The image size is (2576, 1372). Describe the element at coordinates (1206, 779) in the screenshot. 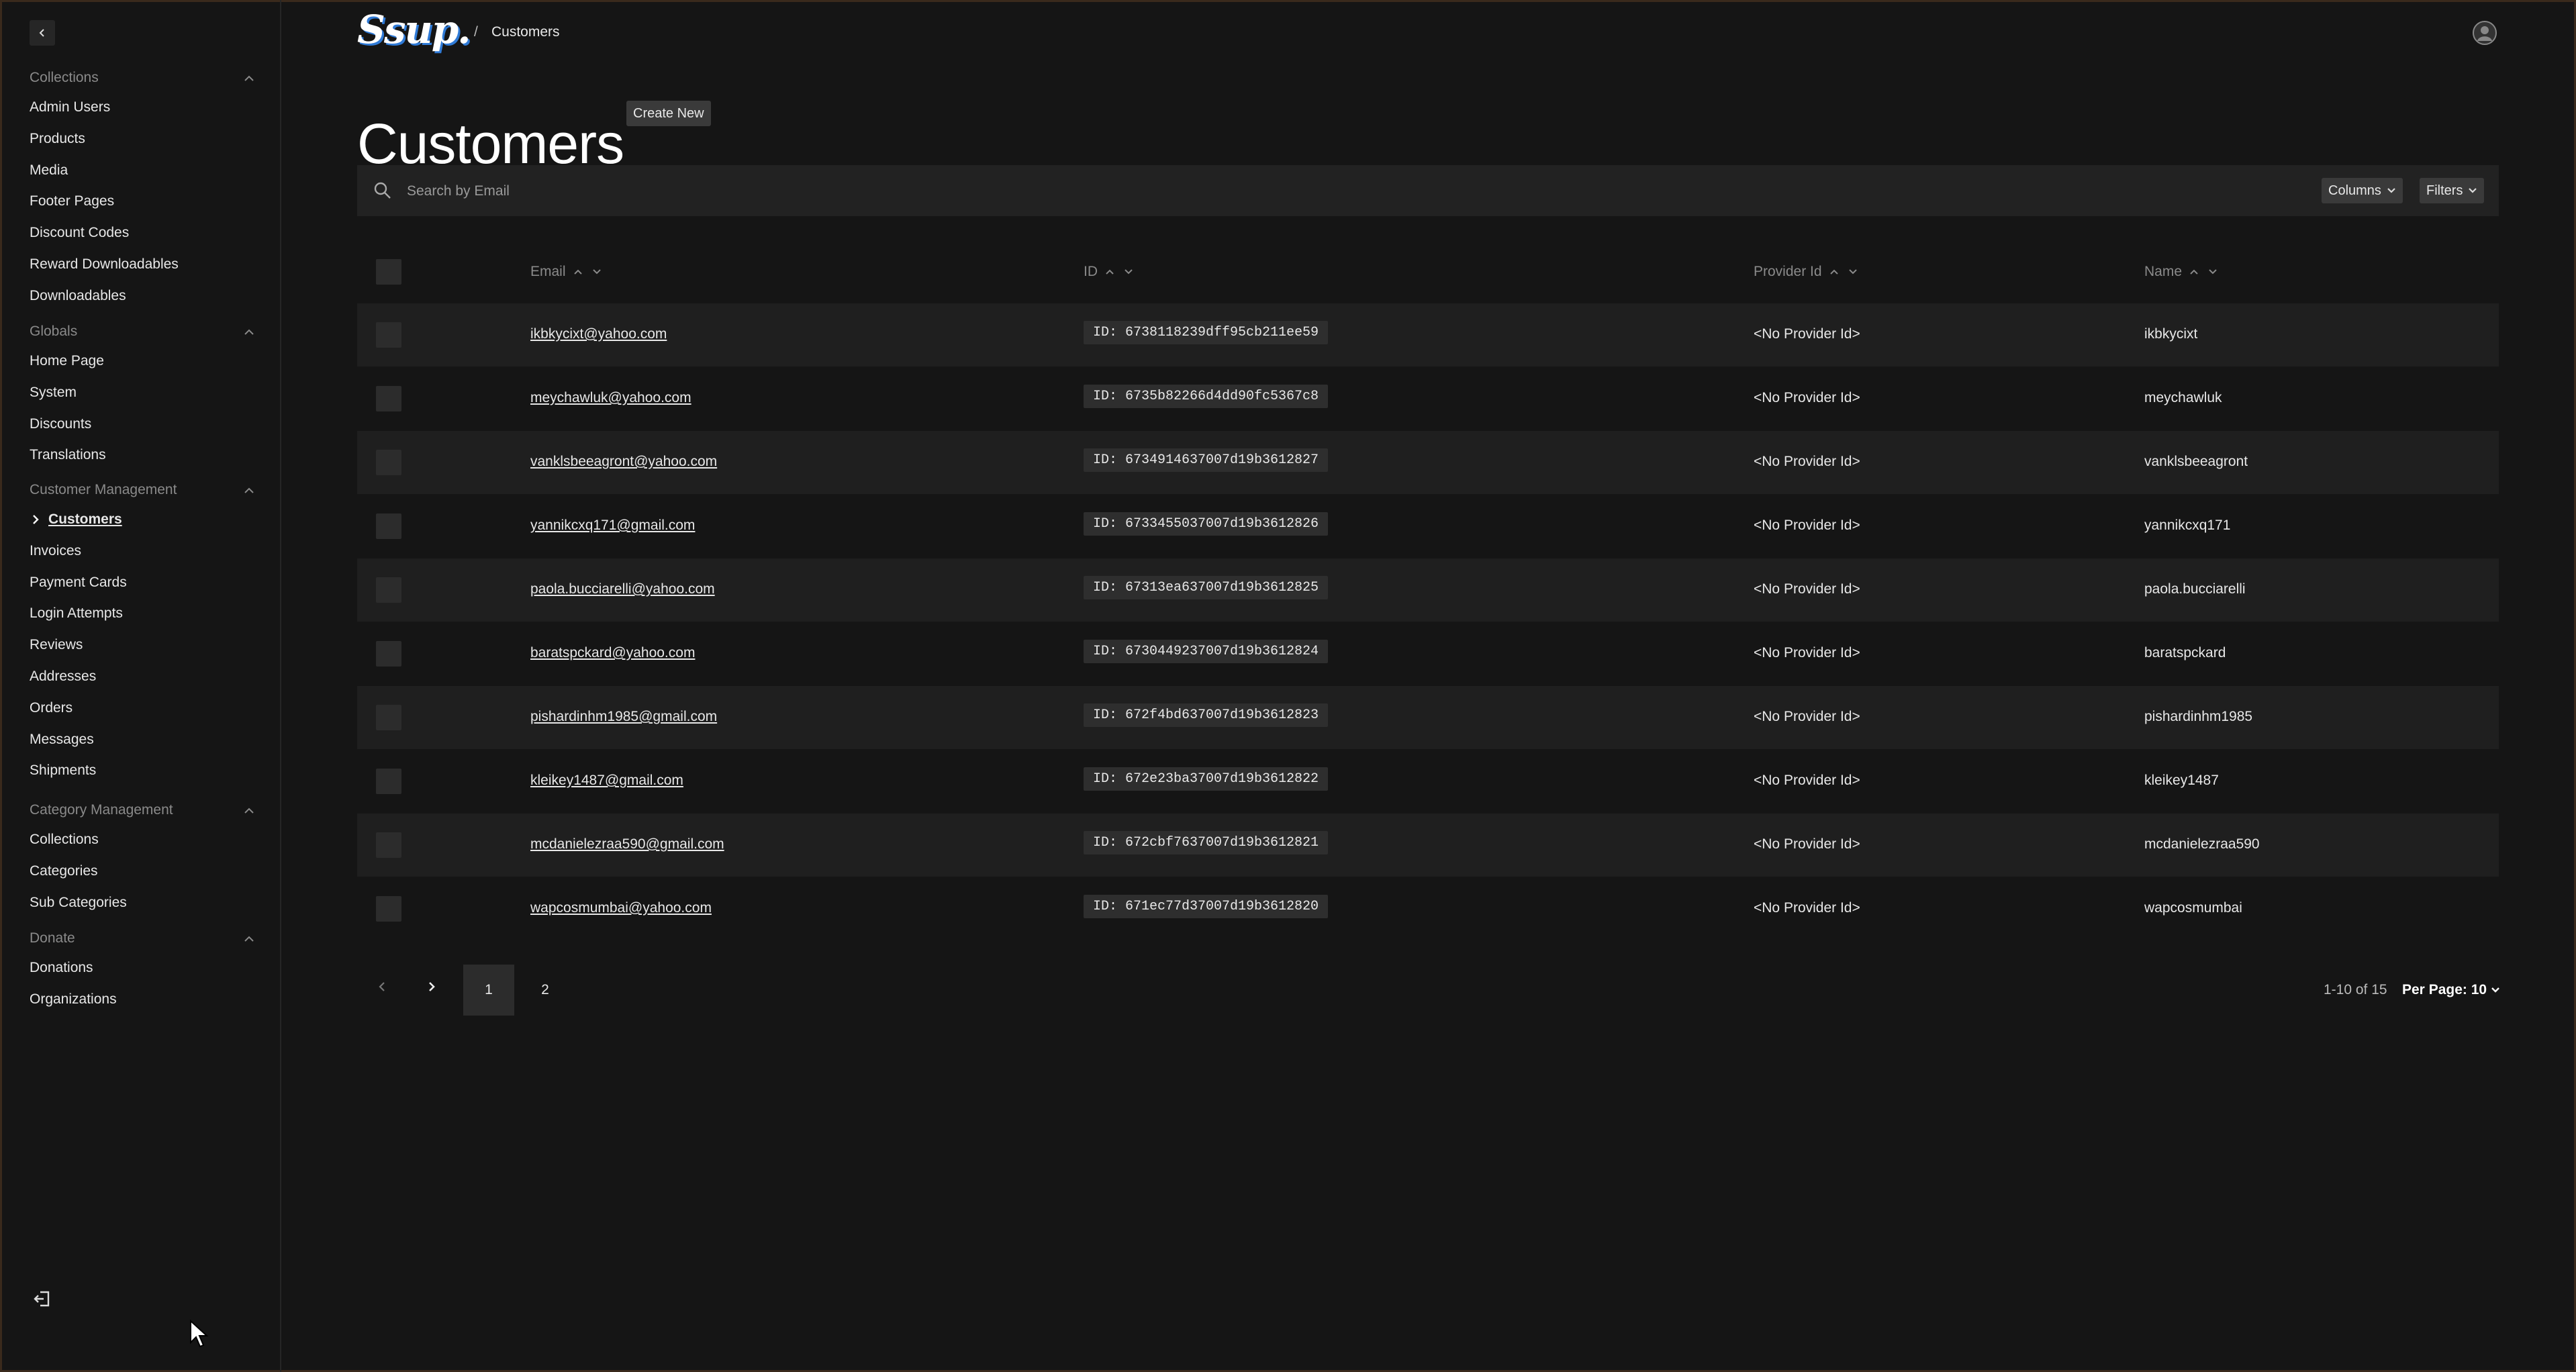

I see `id-code: ID: 672e23ba37007d19b3612822` at that location.